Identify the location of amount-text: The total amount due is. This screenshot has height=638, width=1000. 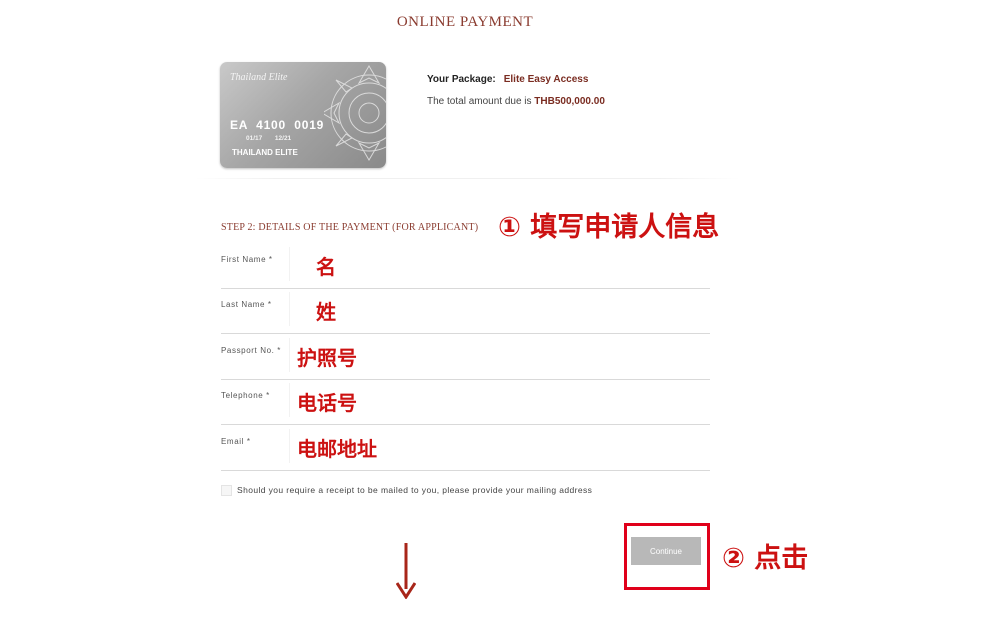
(479, 101).